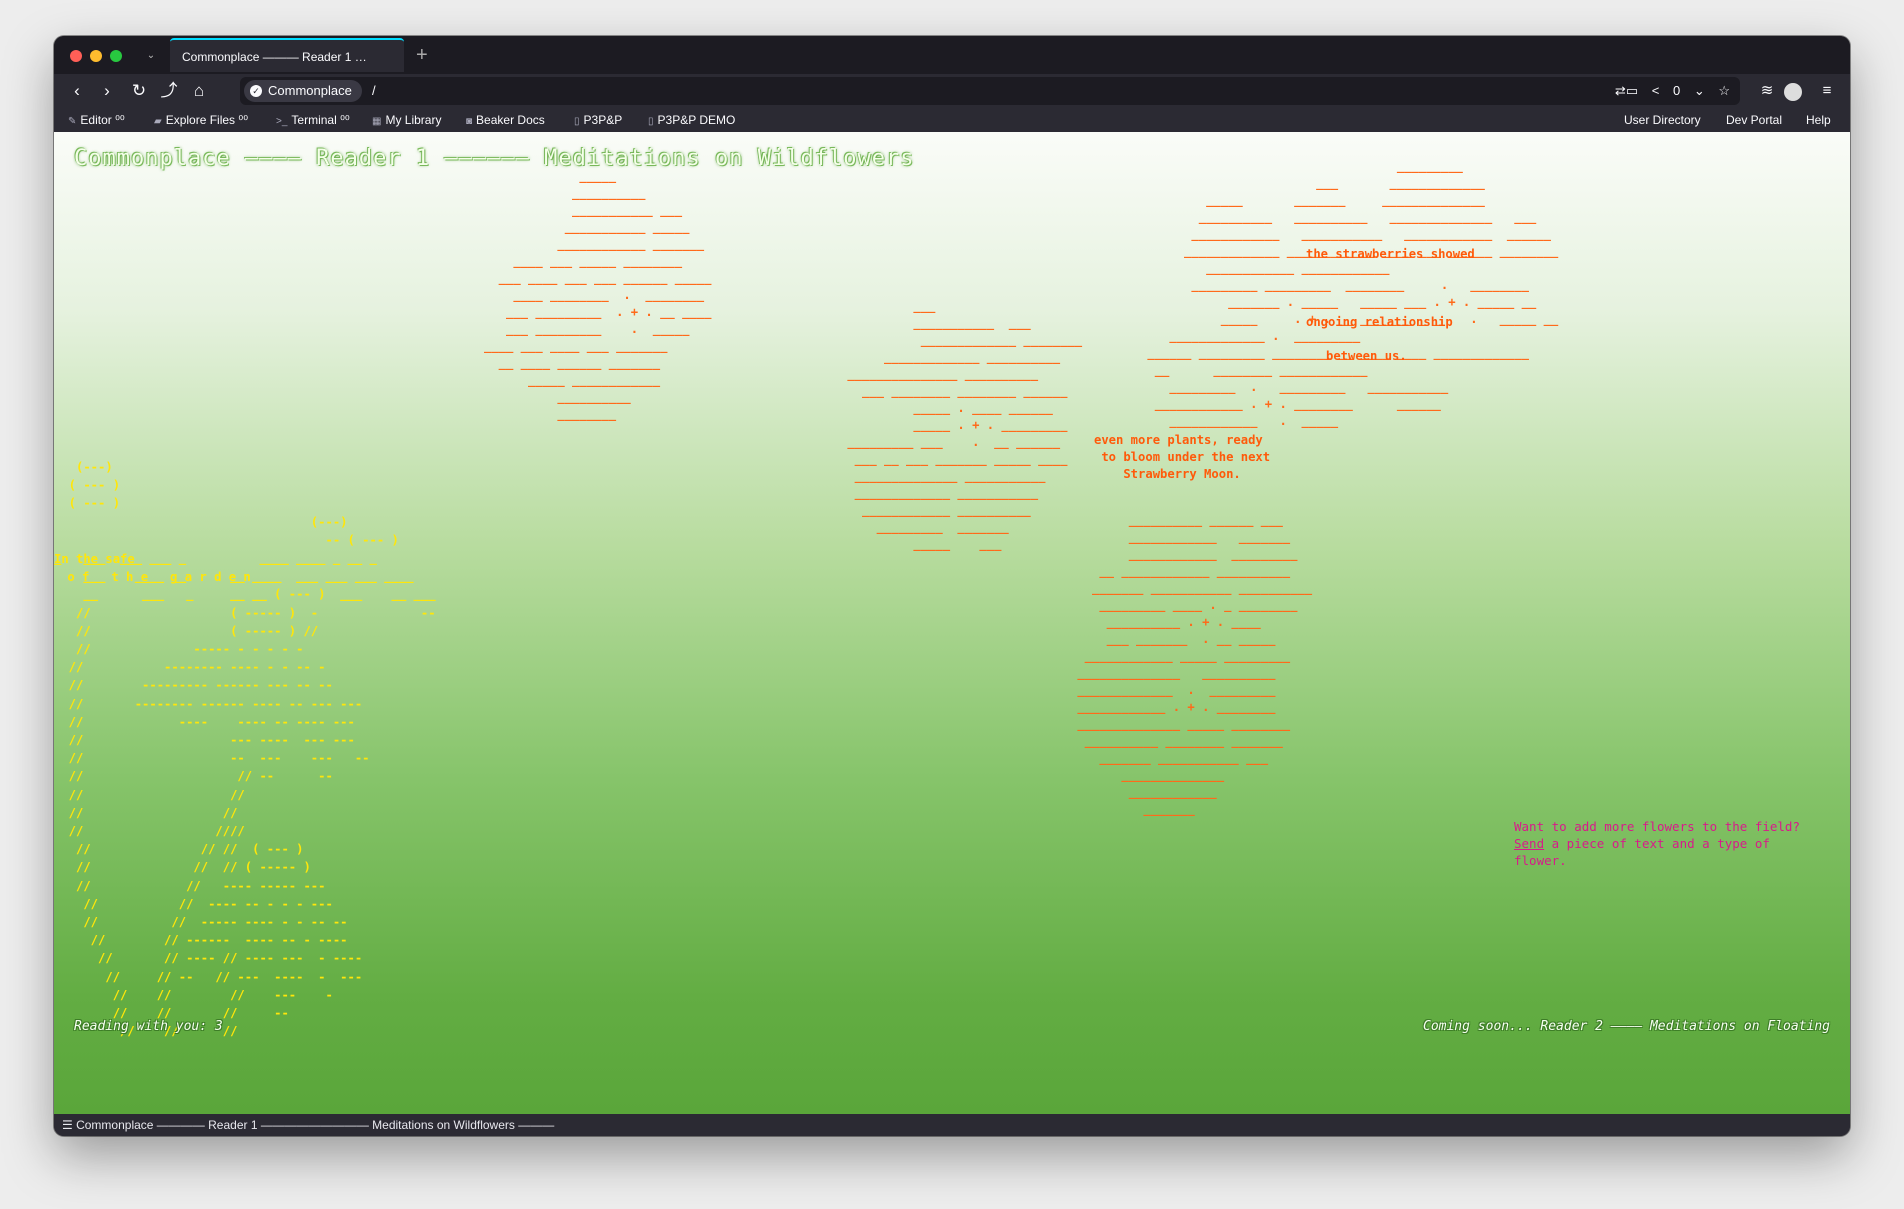 The height and width of the screenshot is (1209, 1904). I want to click on bookmark-my-library: ▦ My Library, so click(406, 121).